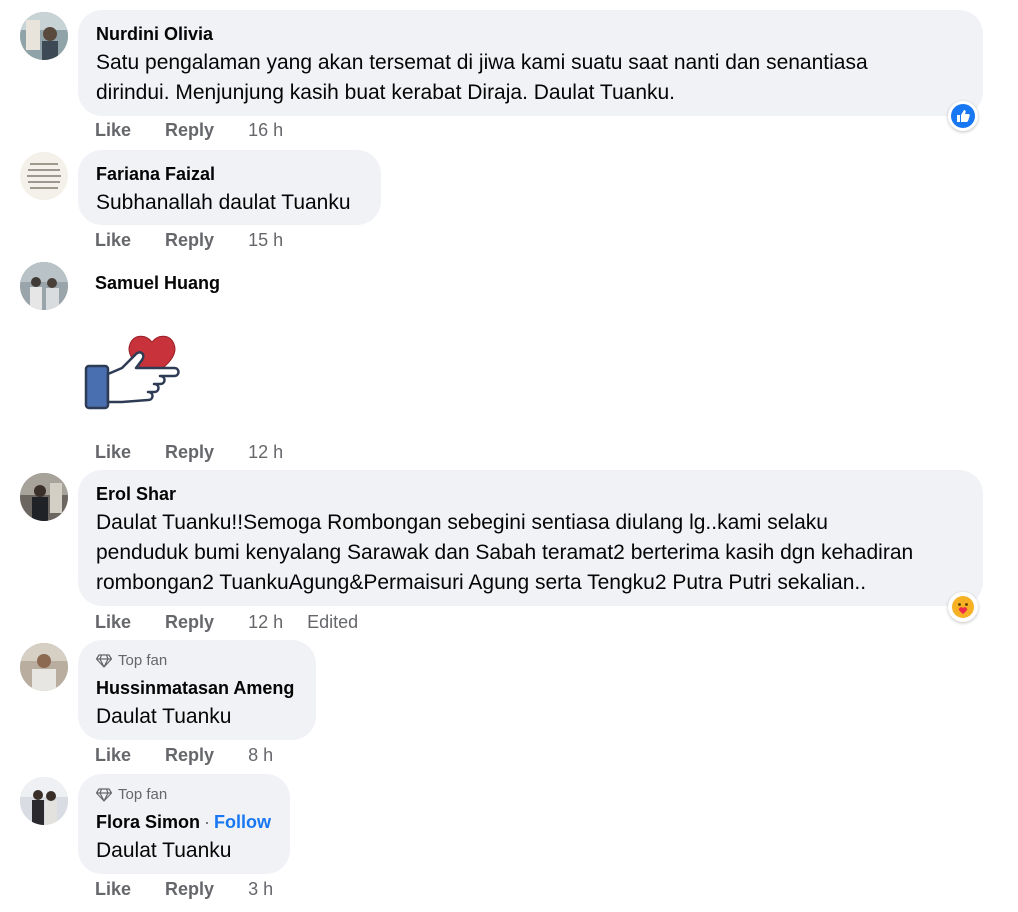  What do you see at coordinates (223, 202) in the screenshot?
I see `comment-text: Subhanallah daulat Tuanku` at bounding box center [223, 202].